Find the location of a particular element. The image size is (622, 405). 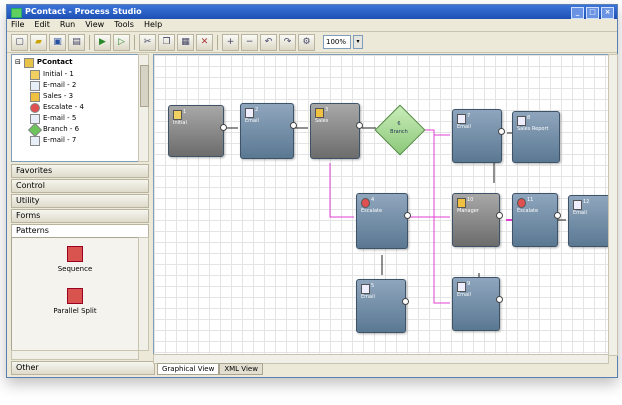

redo-icon: ↷ is located at coordinates (287, 42).